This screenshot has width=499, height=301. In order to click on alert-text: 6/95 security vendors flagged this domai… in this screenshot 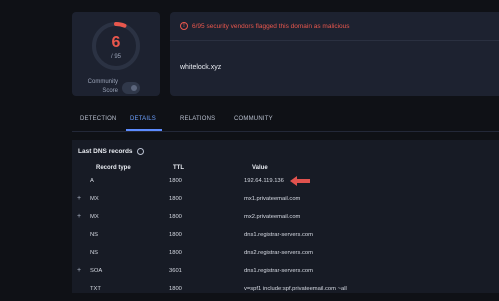, I will do `click(271, 26)`.